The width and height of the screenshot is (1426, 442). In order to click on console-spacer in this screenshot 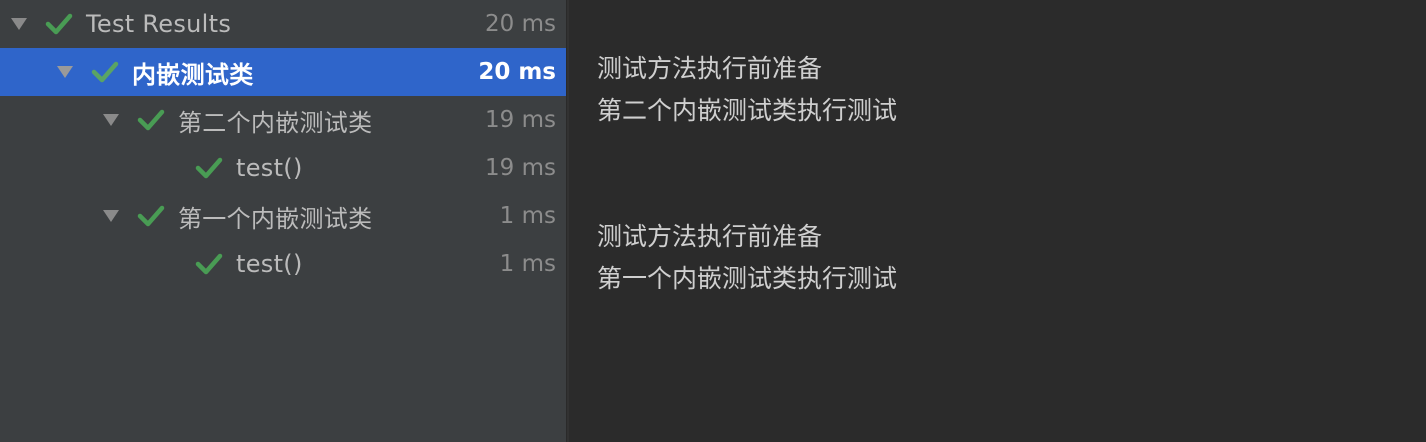, I will do `click(1011, 174)`.